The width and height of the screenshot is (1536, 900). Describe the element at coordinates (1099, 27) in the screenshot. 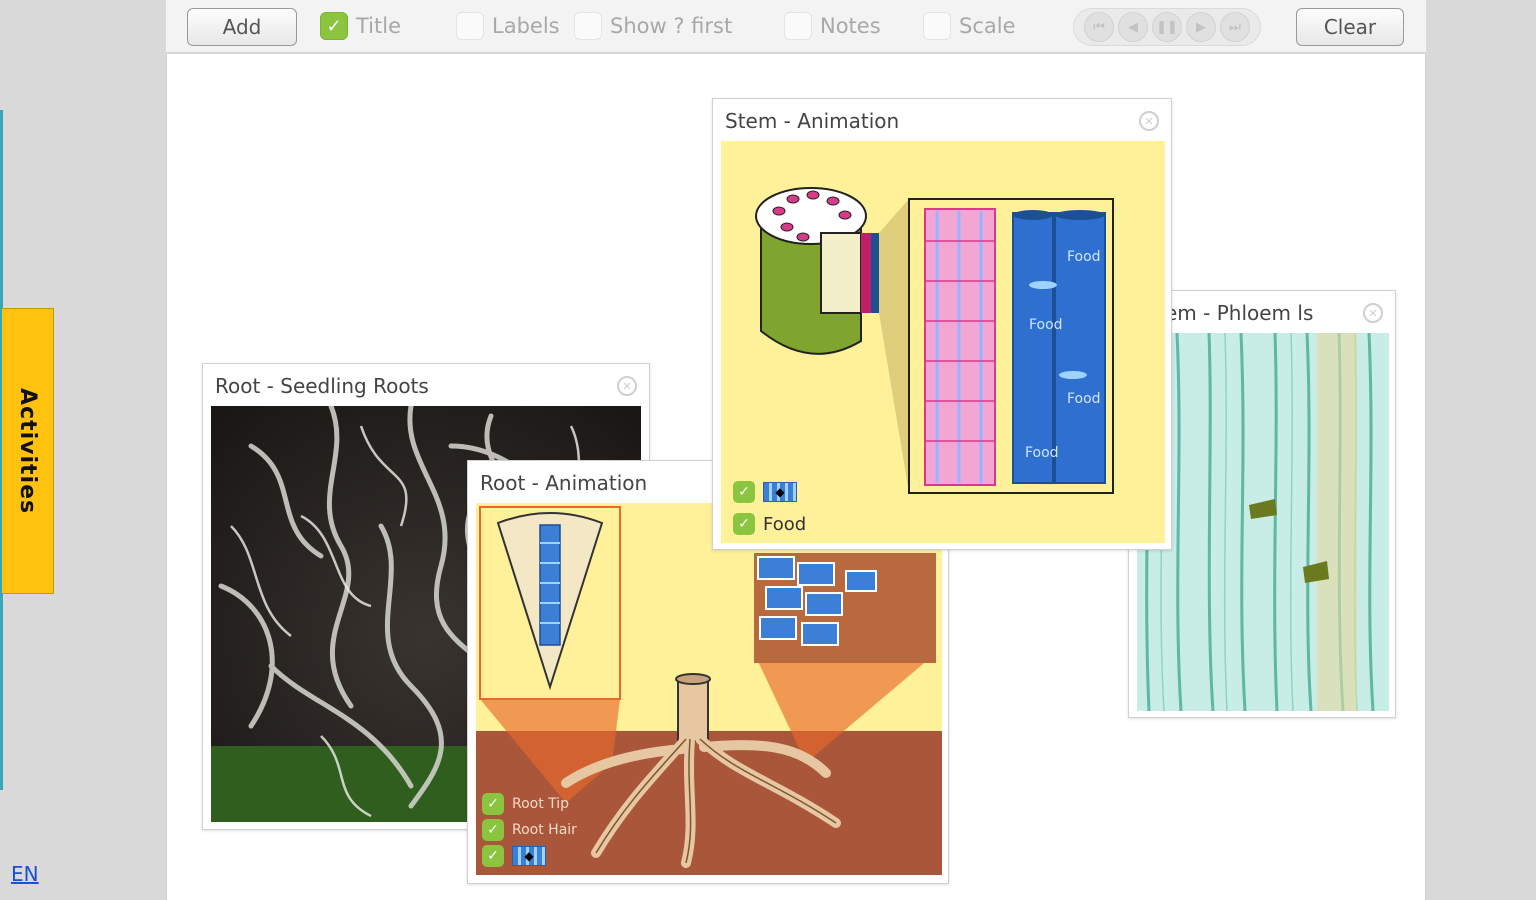

I see `skip-back-icon: ⏮` at that location.